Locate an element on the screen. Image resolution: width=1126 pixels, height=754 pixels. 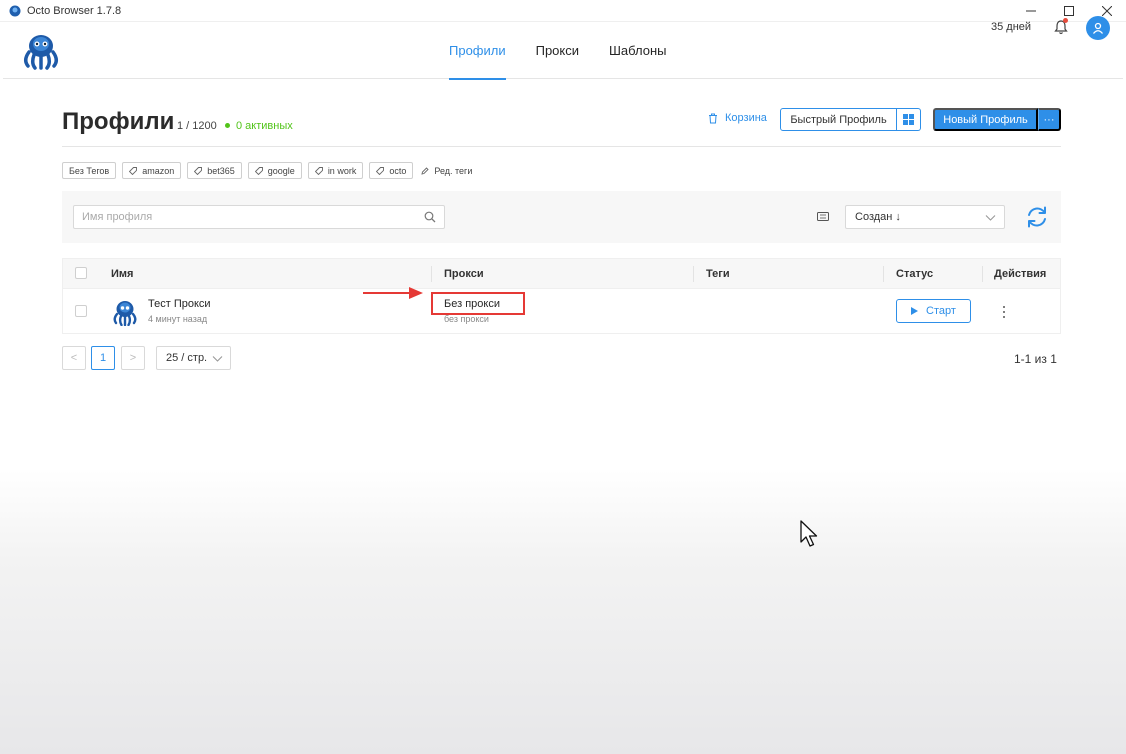
active-status-dot is located at coordinates (227, 125).